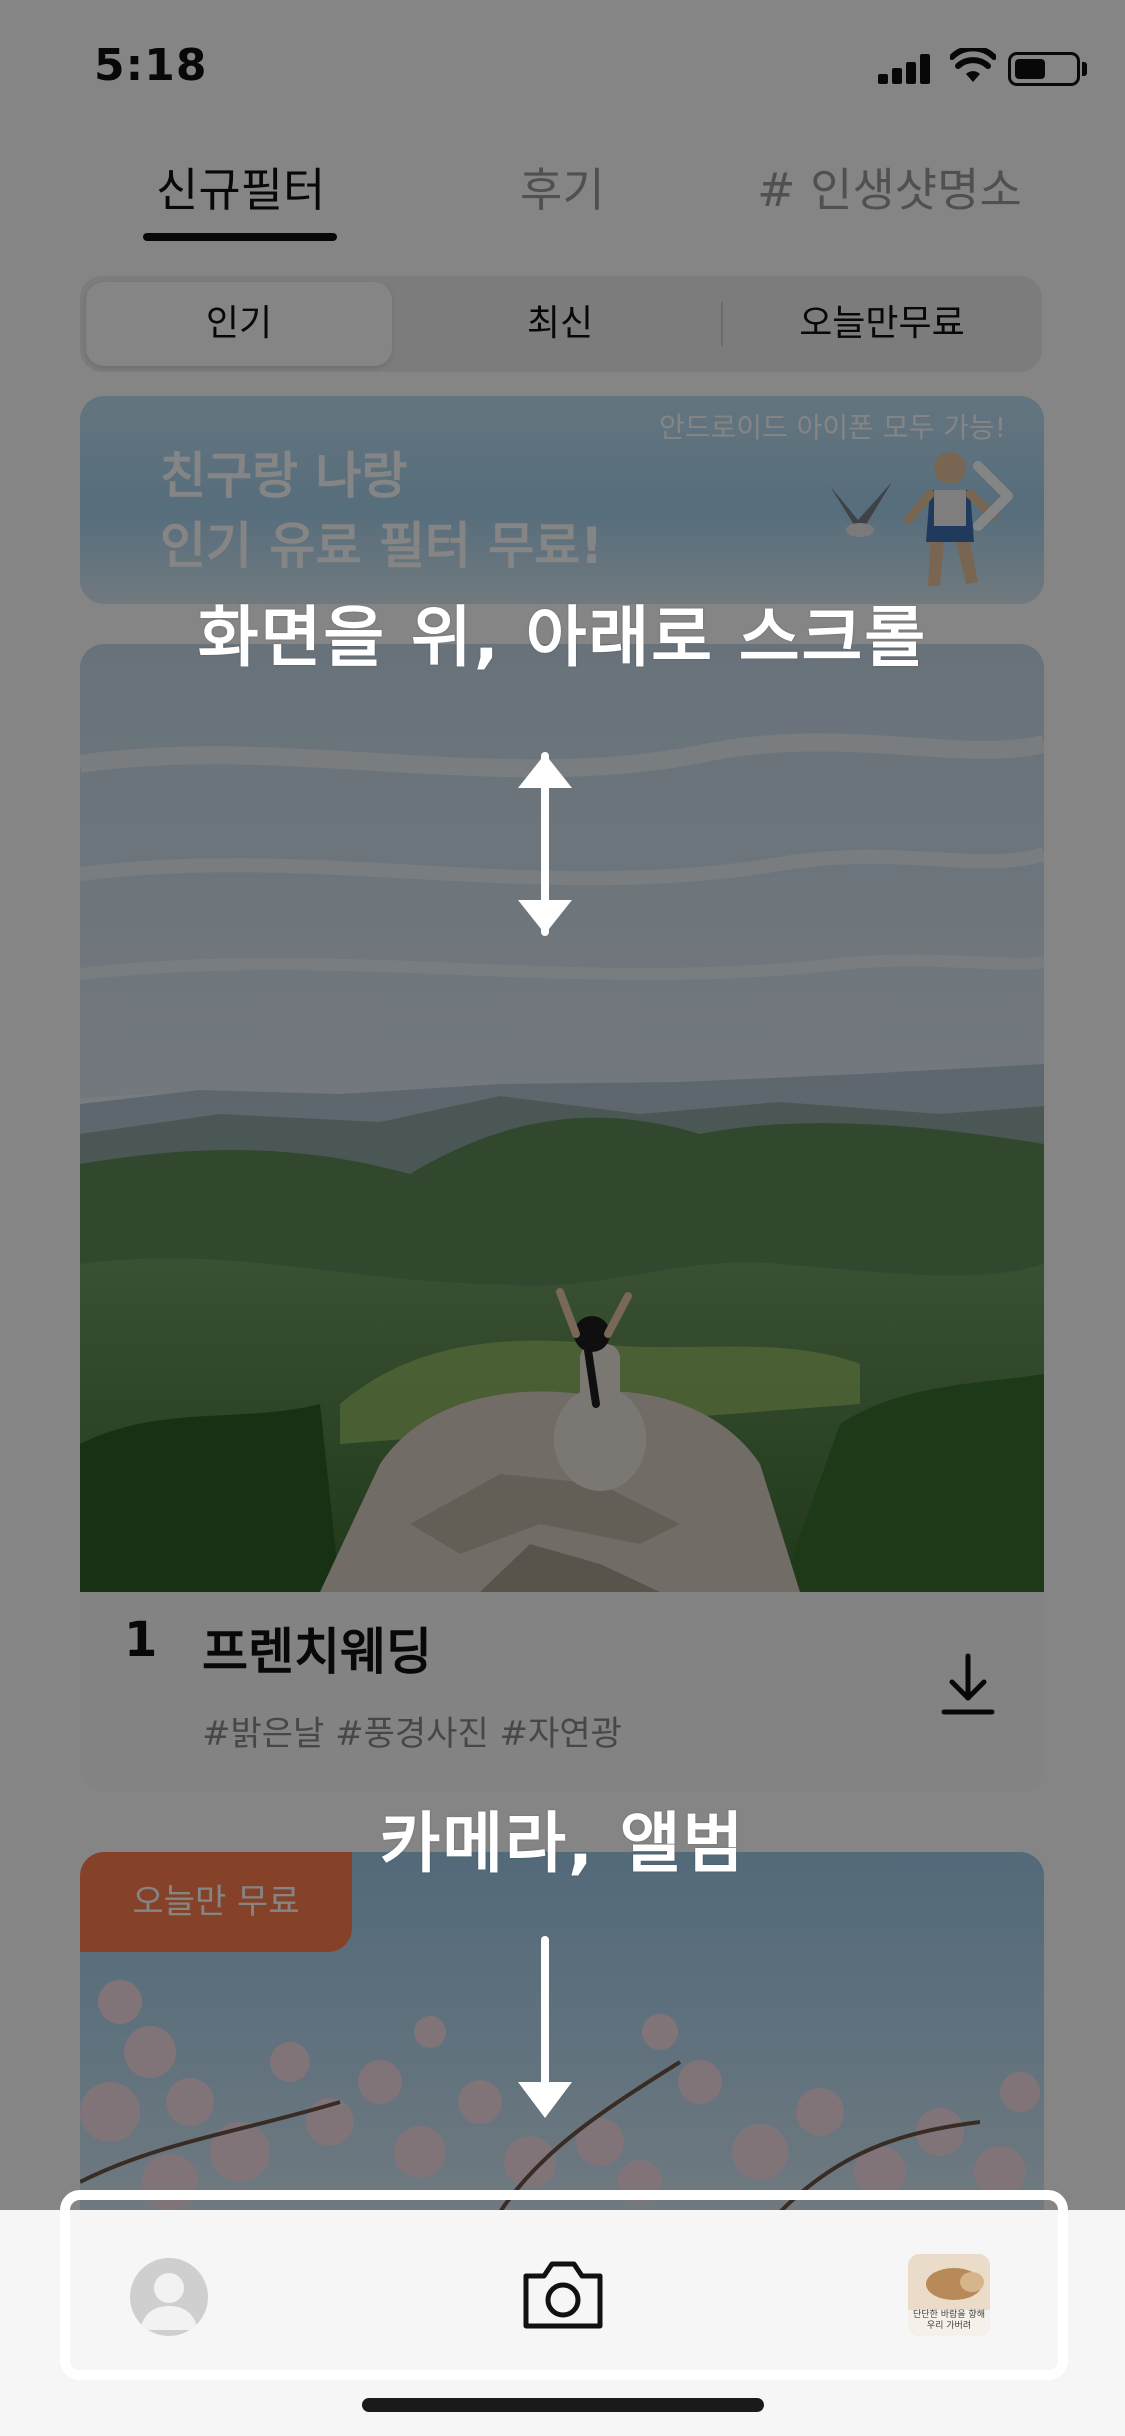 This screenshot has height=2436, width=1125. Describe the element at coordinates (563, 2405) in the screenshot. I see `home-indicator` at that location.